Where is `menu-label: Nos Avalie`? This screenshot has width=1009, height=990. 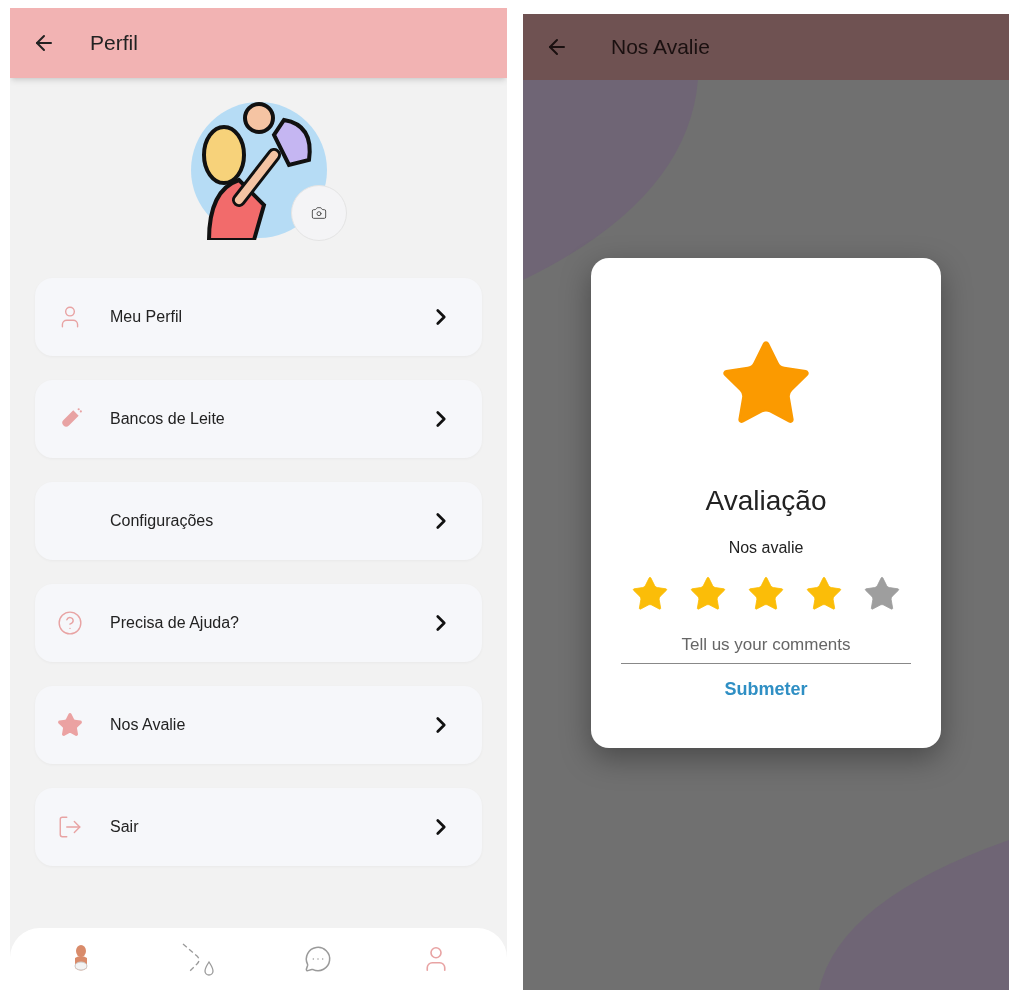
menu-label: Nos Avalie is located at coordinates (148, 725).